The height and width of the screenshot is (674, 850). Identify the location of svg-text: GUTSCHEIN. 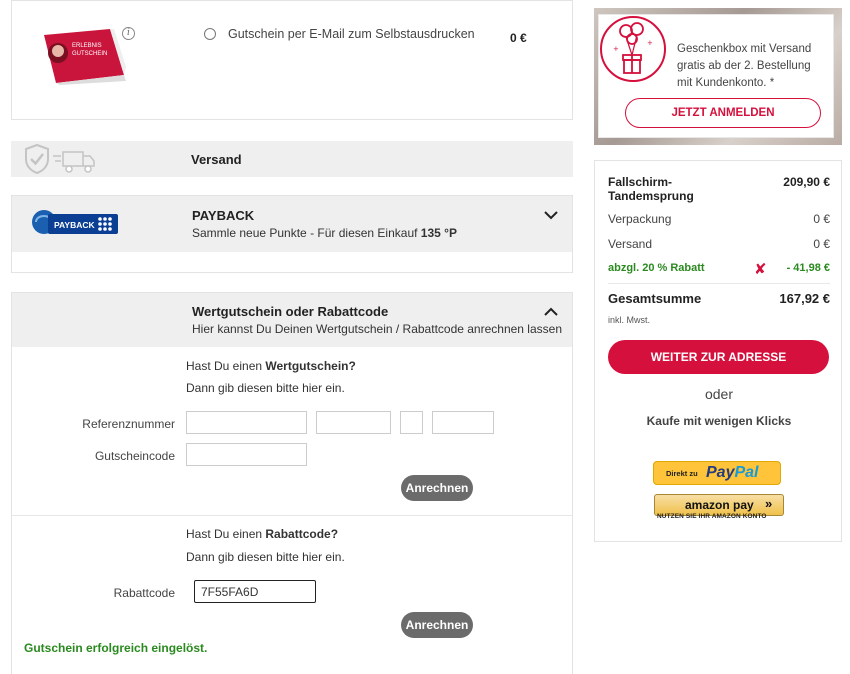
(89, 54).